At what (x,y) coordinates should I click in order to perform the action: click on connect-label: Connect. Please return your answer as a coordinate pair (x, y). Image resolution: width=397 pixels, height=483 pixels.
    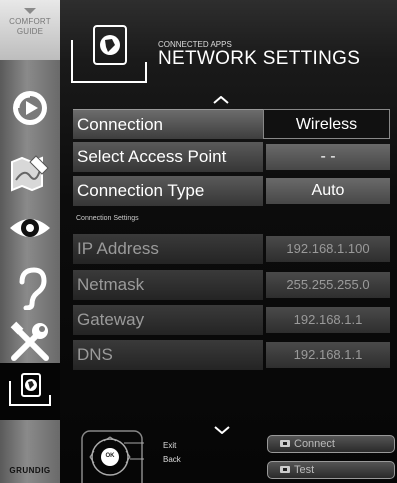
    Looking at the image, I should click on (314, 444).